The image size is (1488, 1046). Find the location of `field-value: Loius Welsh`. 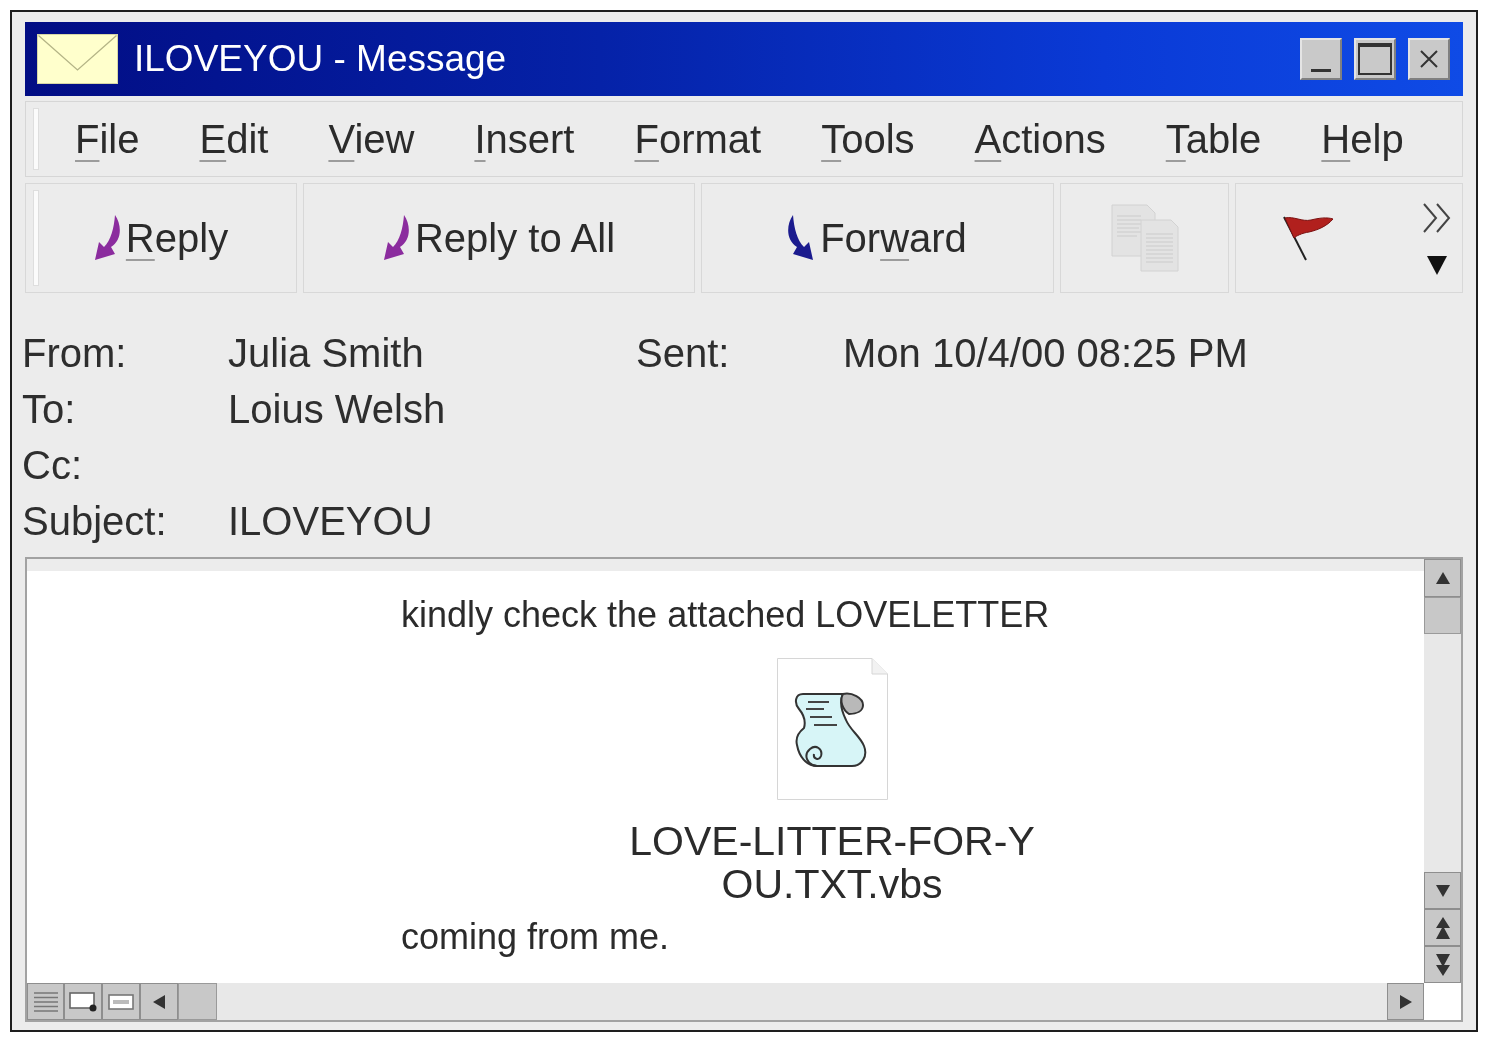

field-value: Loius Welsh is located at coordinates (337, 409).